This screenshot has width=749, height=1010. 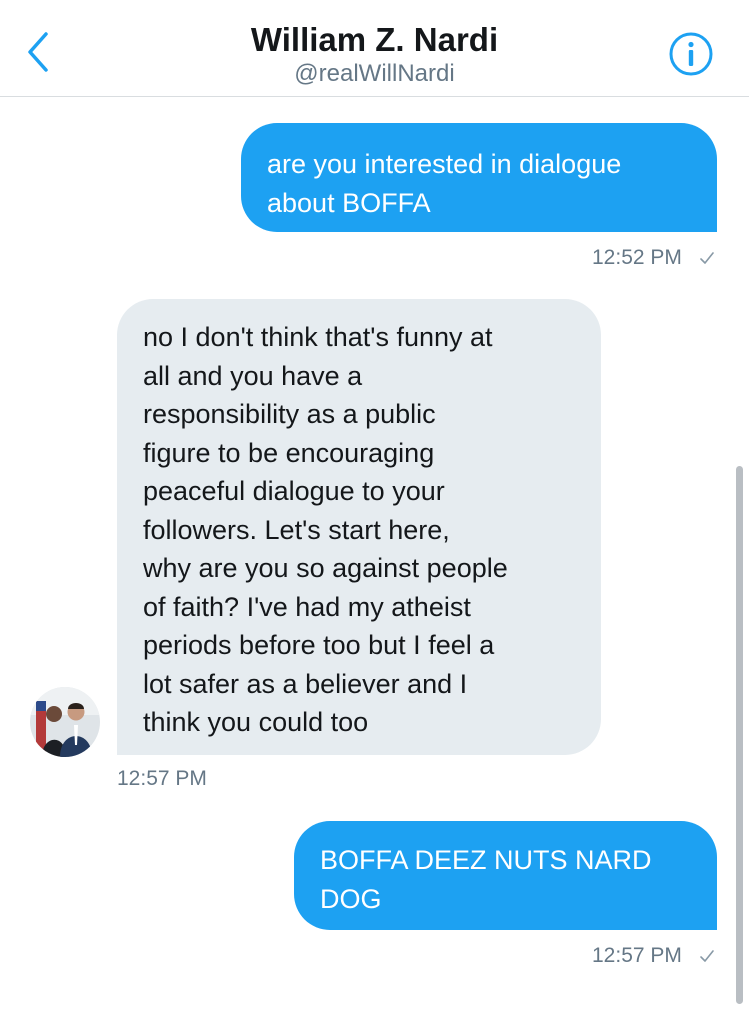 I want to click on info-icon, so click(x=691, y=54).